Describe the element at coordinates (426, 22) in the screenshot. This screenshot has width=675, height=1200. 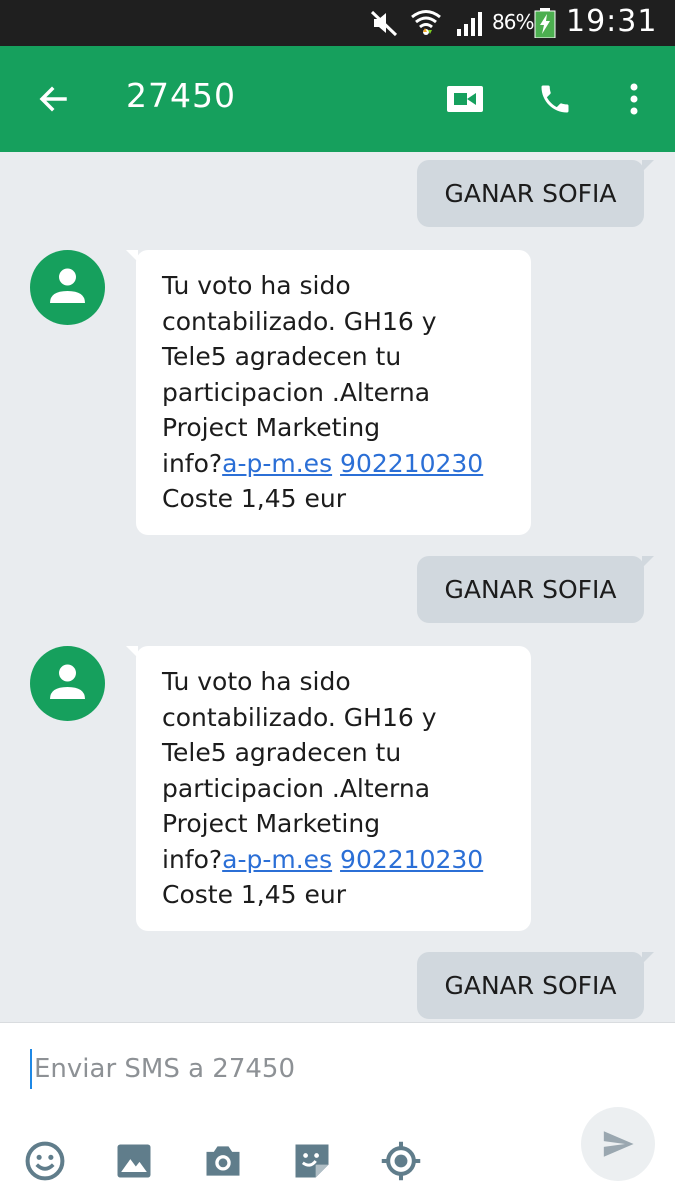
I see `wifi-icon` at that location.